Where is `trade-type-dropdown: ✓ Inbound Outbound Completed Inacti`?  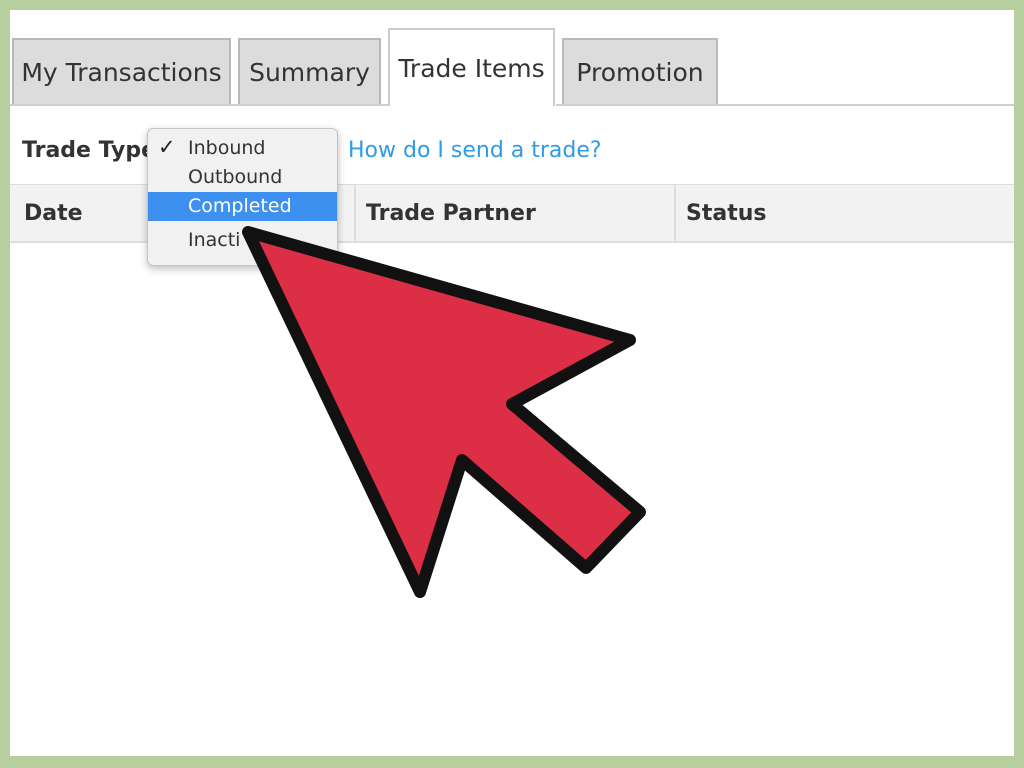
trade-type-dropdown: ✓ Inbound Outbound Completed Inacti is located at coordinates (242, 197).